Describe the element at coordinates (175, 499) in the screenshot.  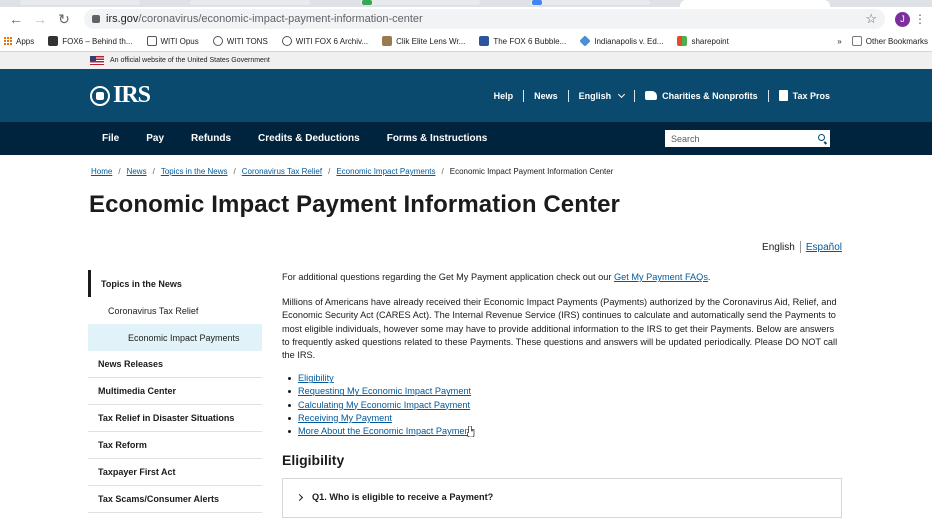
I see `sidebar-item-scams: Tax Scams/Consumer Alerts` at that location.